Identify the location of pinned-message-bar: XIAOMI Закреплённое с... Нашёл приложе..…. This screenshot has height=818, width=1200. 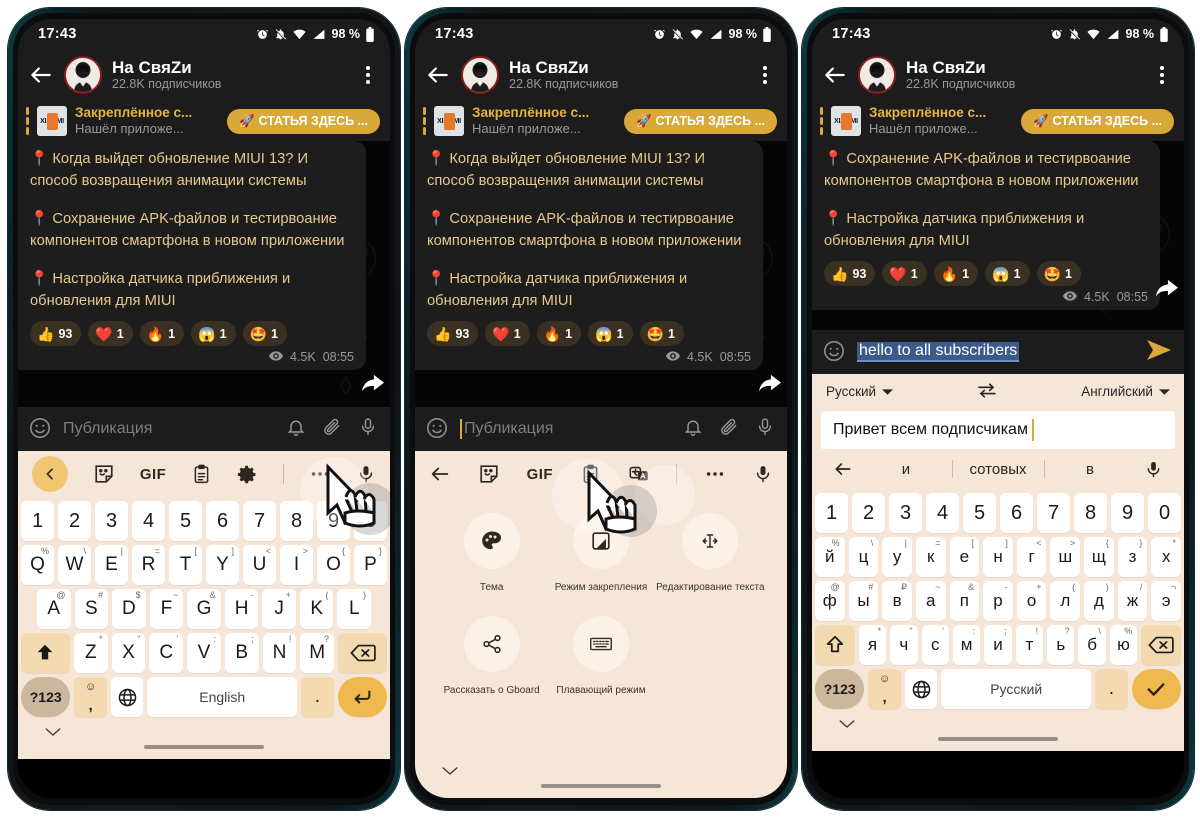
(204, 121).